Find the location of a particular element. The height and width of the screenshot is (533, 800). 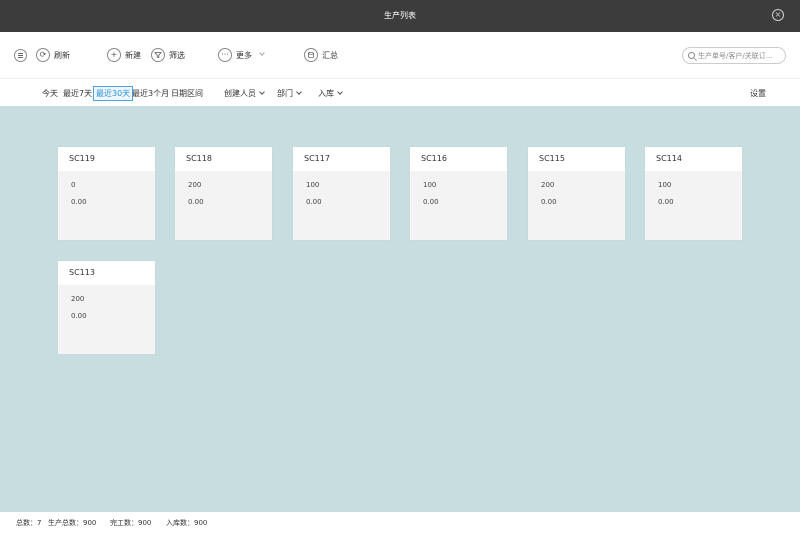

refresh-button: ⟳ 刷新 is located at coordinates (53, 55).